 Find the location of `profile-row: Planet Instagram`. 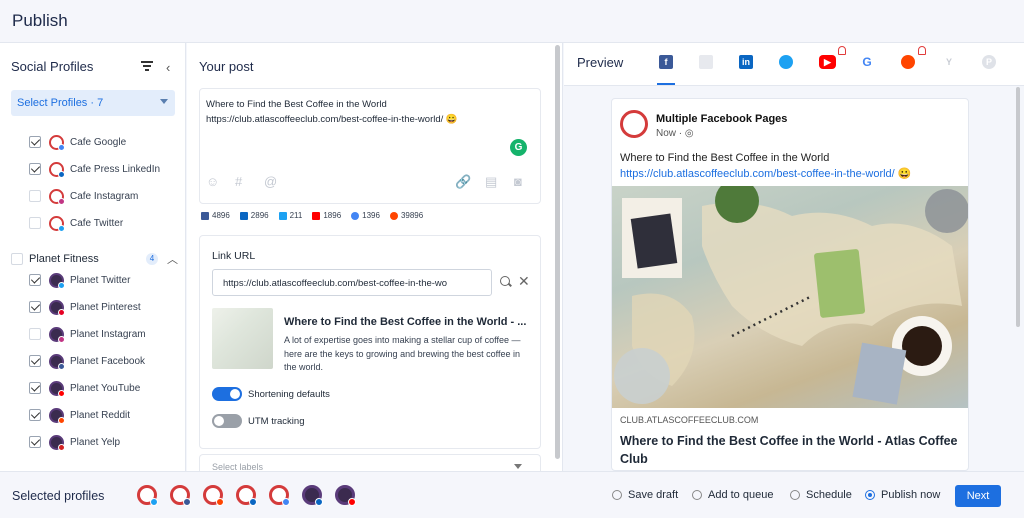

profile-row: Planet Instagram is located at coordinates (87, 334).